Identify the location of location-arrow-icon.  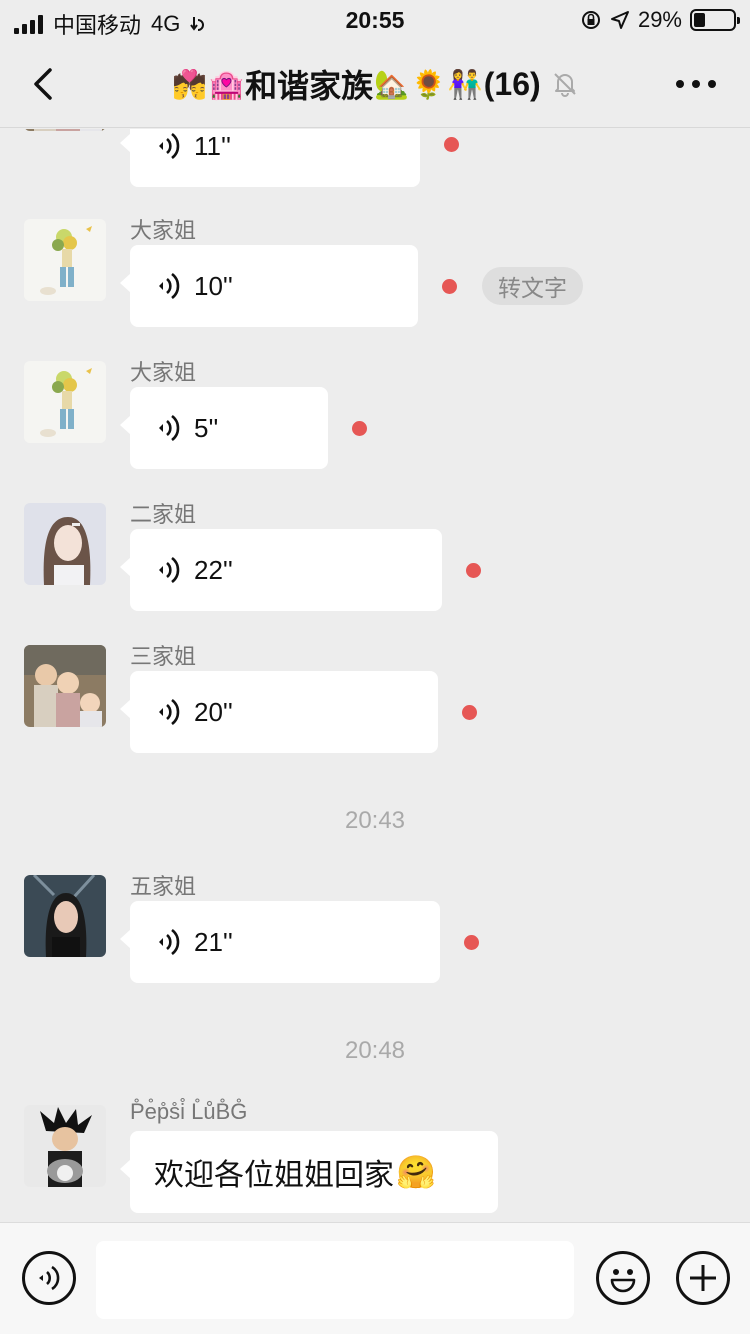
(619, 20).